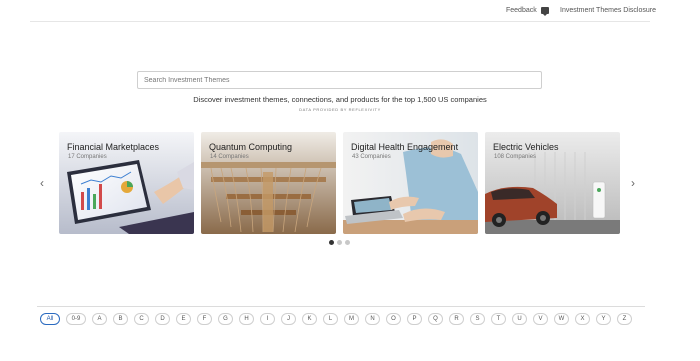 The width and height of the screenshot is (700, 361). I want to click on letter-filter-s: S, so click(477, 319).